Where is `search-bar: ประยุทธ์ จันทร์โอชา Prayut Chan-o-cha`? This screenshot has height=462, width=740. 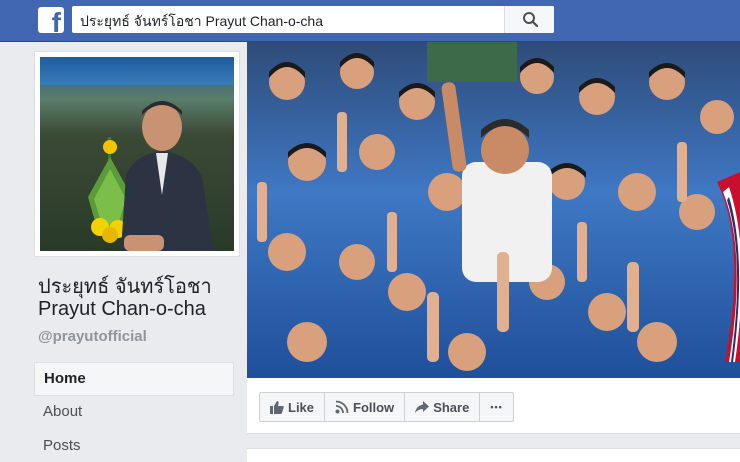
search-bar: ประยุทธ์ จันทร์โอชา Prayut Chan-o-cha is located at coordinates (313, 19).